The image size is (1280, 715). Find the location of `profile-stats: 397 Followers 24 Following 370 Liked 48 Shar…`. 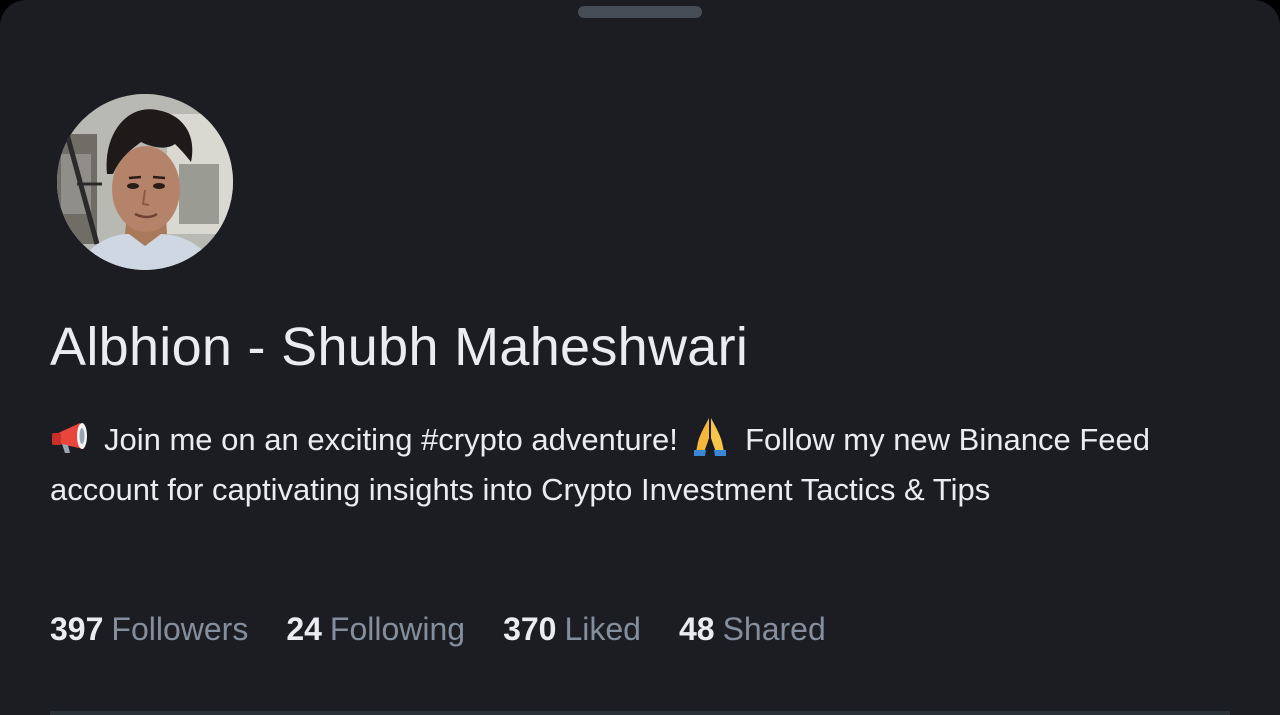

profile-stats: 397 Followers 24 Following 370 Liked 48 Shar… is located at coordinates (438, 629).